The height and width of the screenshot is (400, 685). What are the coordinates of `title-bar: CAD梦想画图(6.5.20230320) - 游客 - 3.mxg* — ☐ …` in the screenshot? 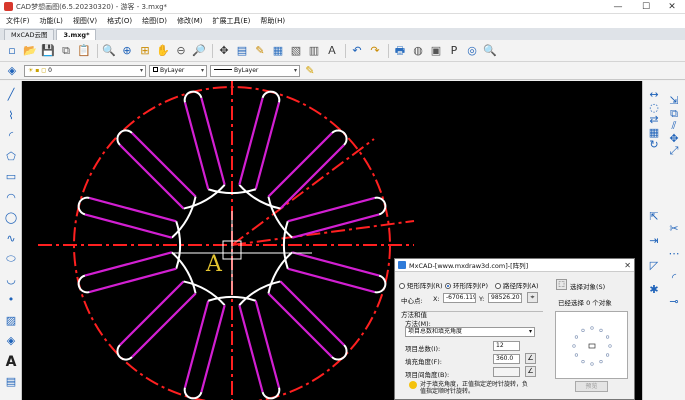 It's located at (342, 7).